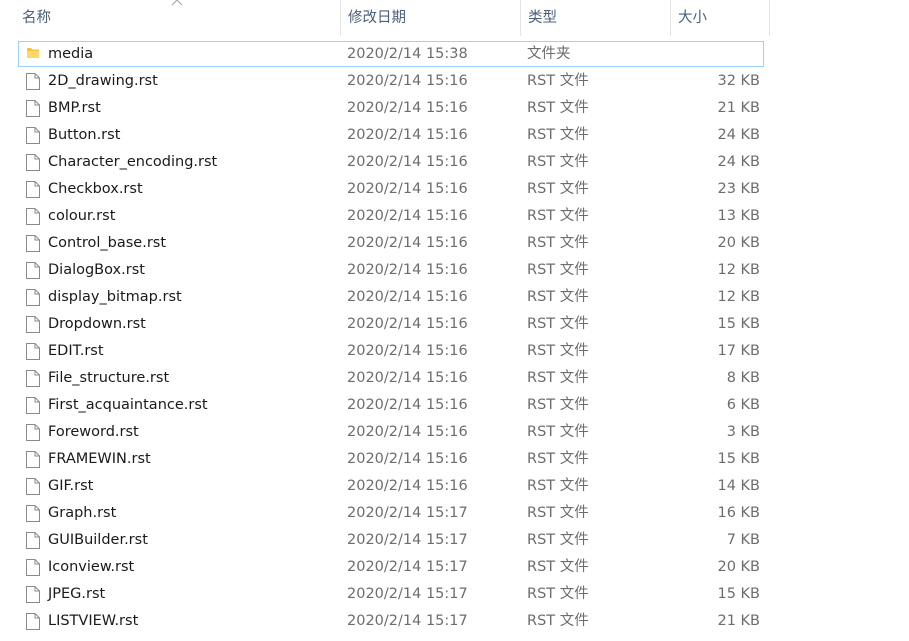  Describe the element at coordinates (738, 216) in the screenshot. I see `file-size: 13 KB` at that location.